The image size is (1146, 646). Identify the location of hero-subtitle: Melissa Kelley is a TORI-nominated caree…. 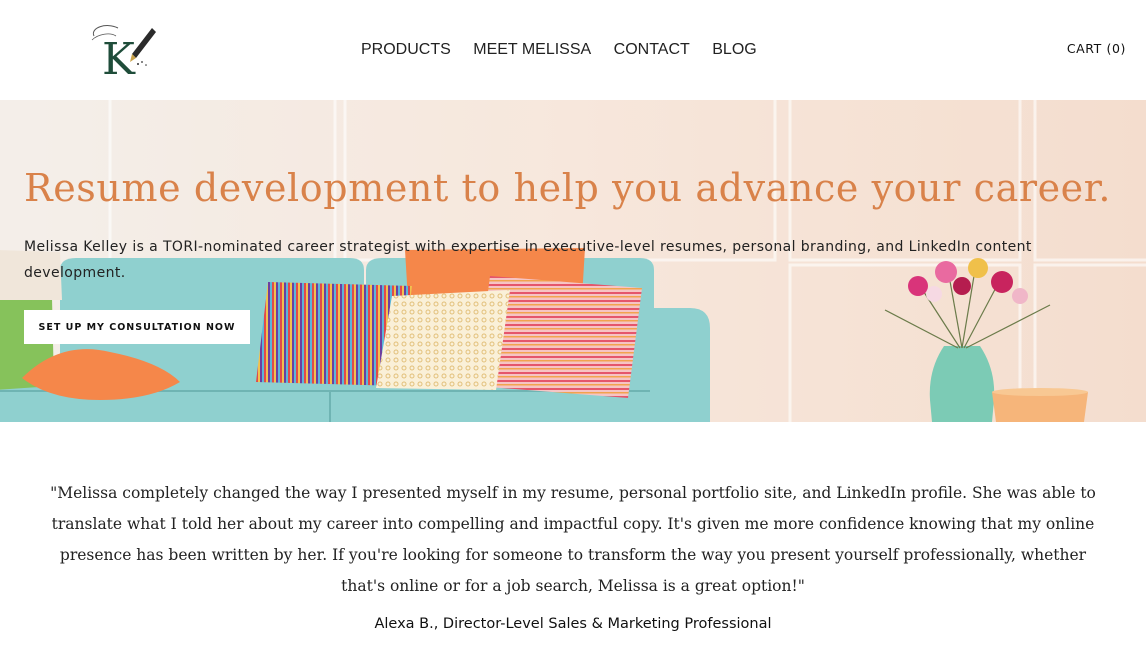
(528, 260).